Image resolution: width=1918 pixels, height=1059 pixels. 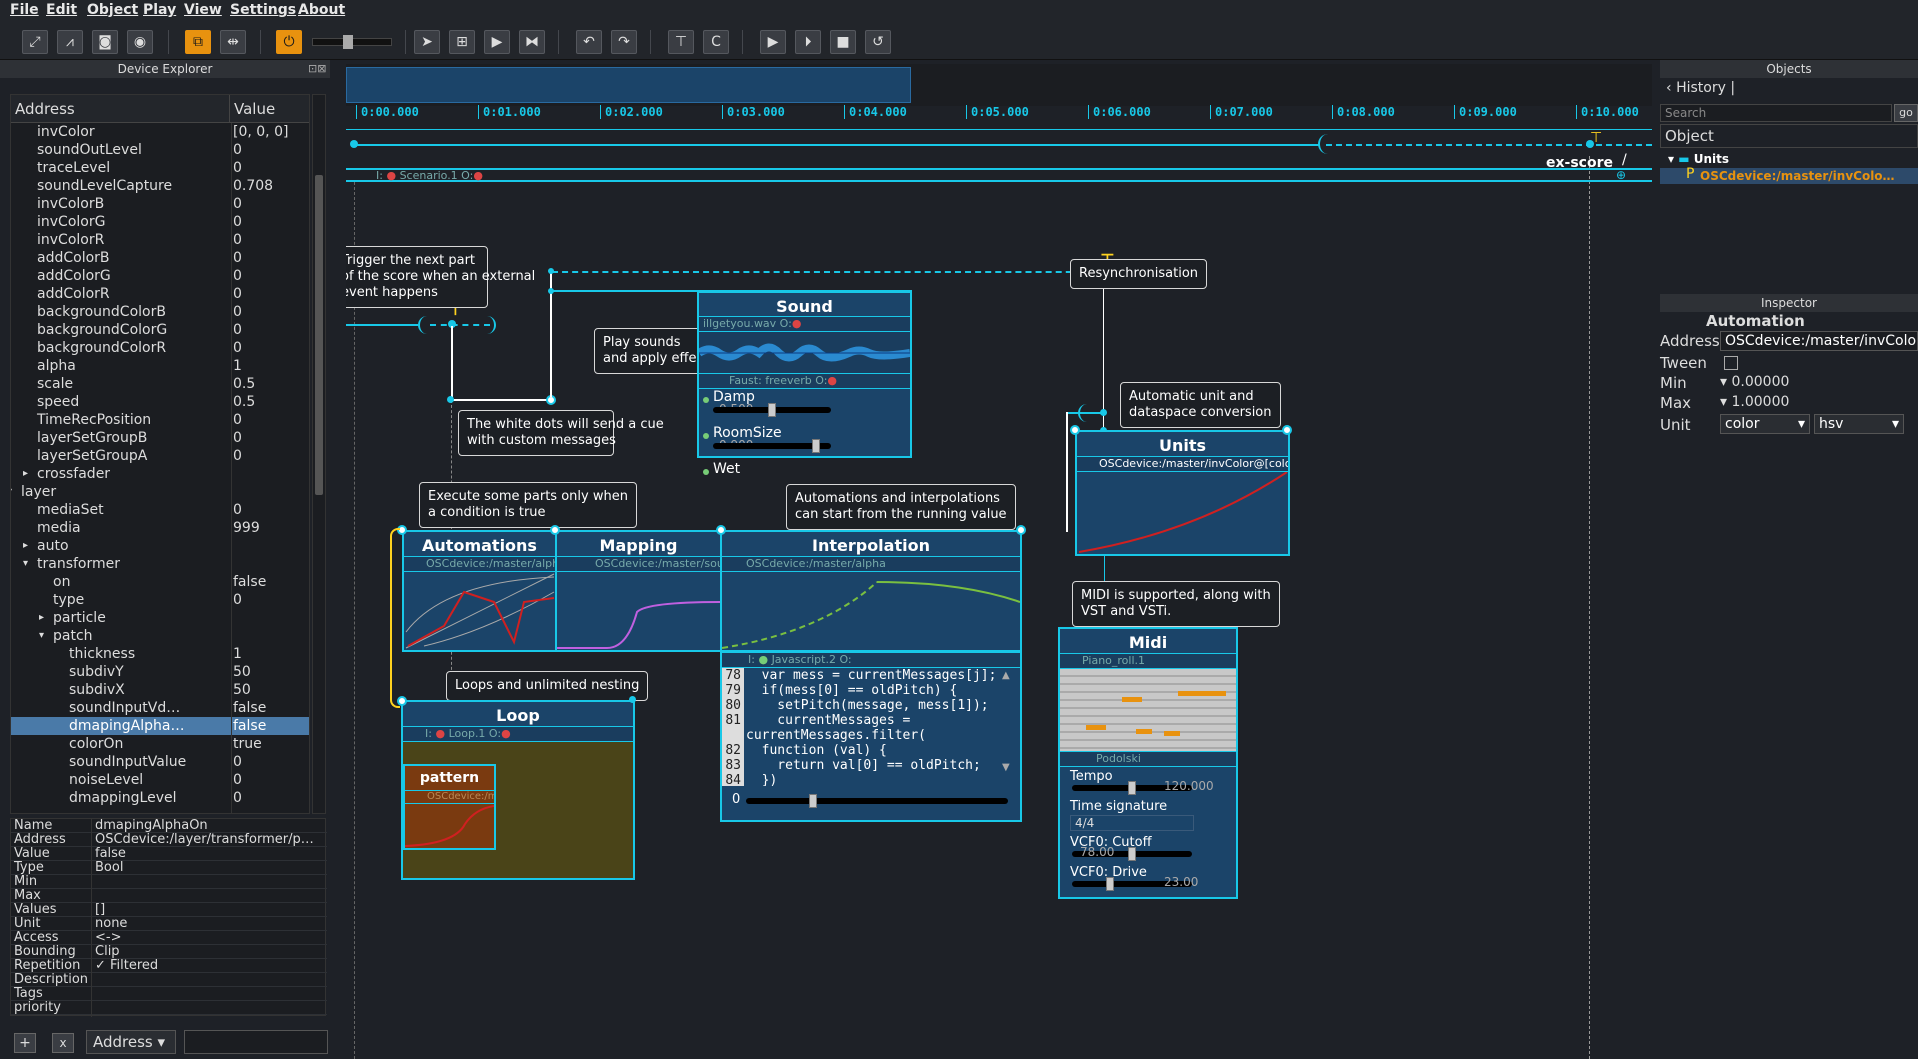 What do you see at coordinates (263, 10) in the screenshot?
I see `menu-settings: Settings` at bounding box center [263, 10].